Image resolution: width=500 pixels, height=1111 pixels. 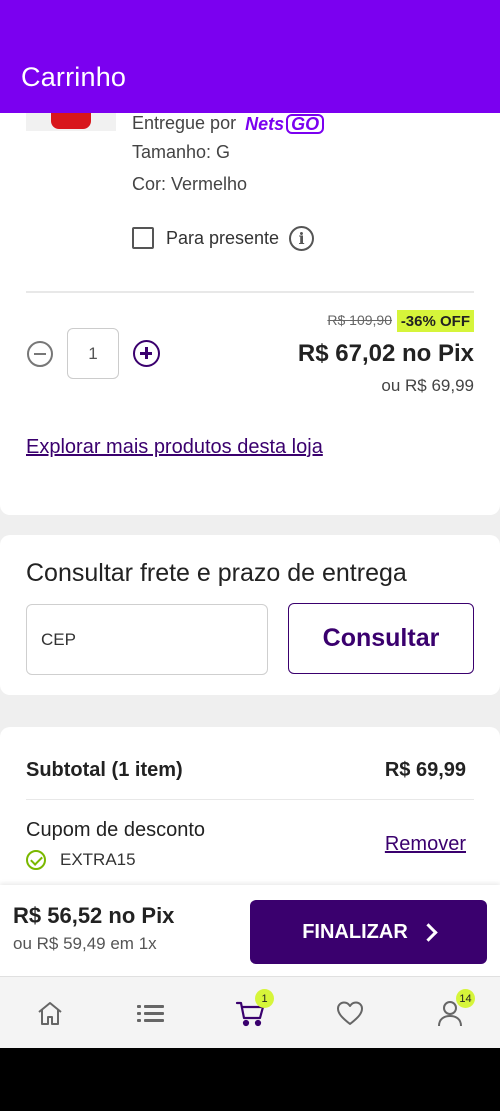 What do you see at coordinates (264, 998) in the screenshot?
I see `cart-count-badge: 1` at bounding box center [264, 998].